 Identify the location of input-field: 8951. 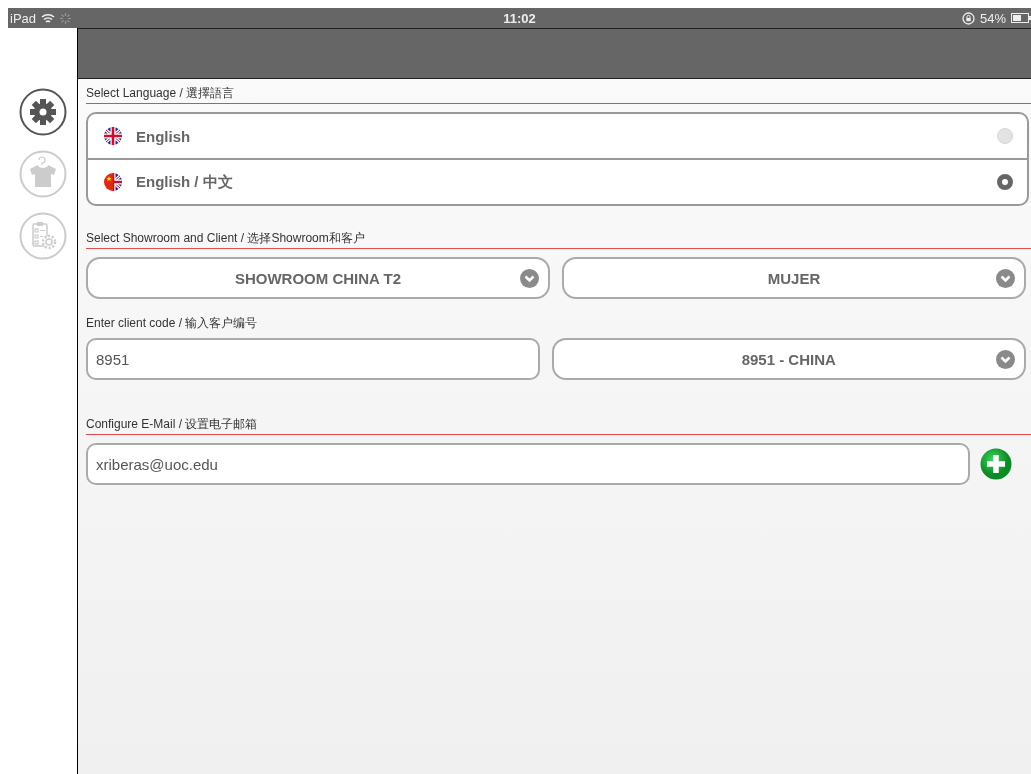
(313, 359).